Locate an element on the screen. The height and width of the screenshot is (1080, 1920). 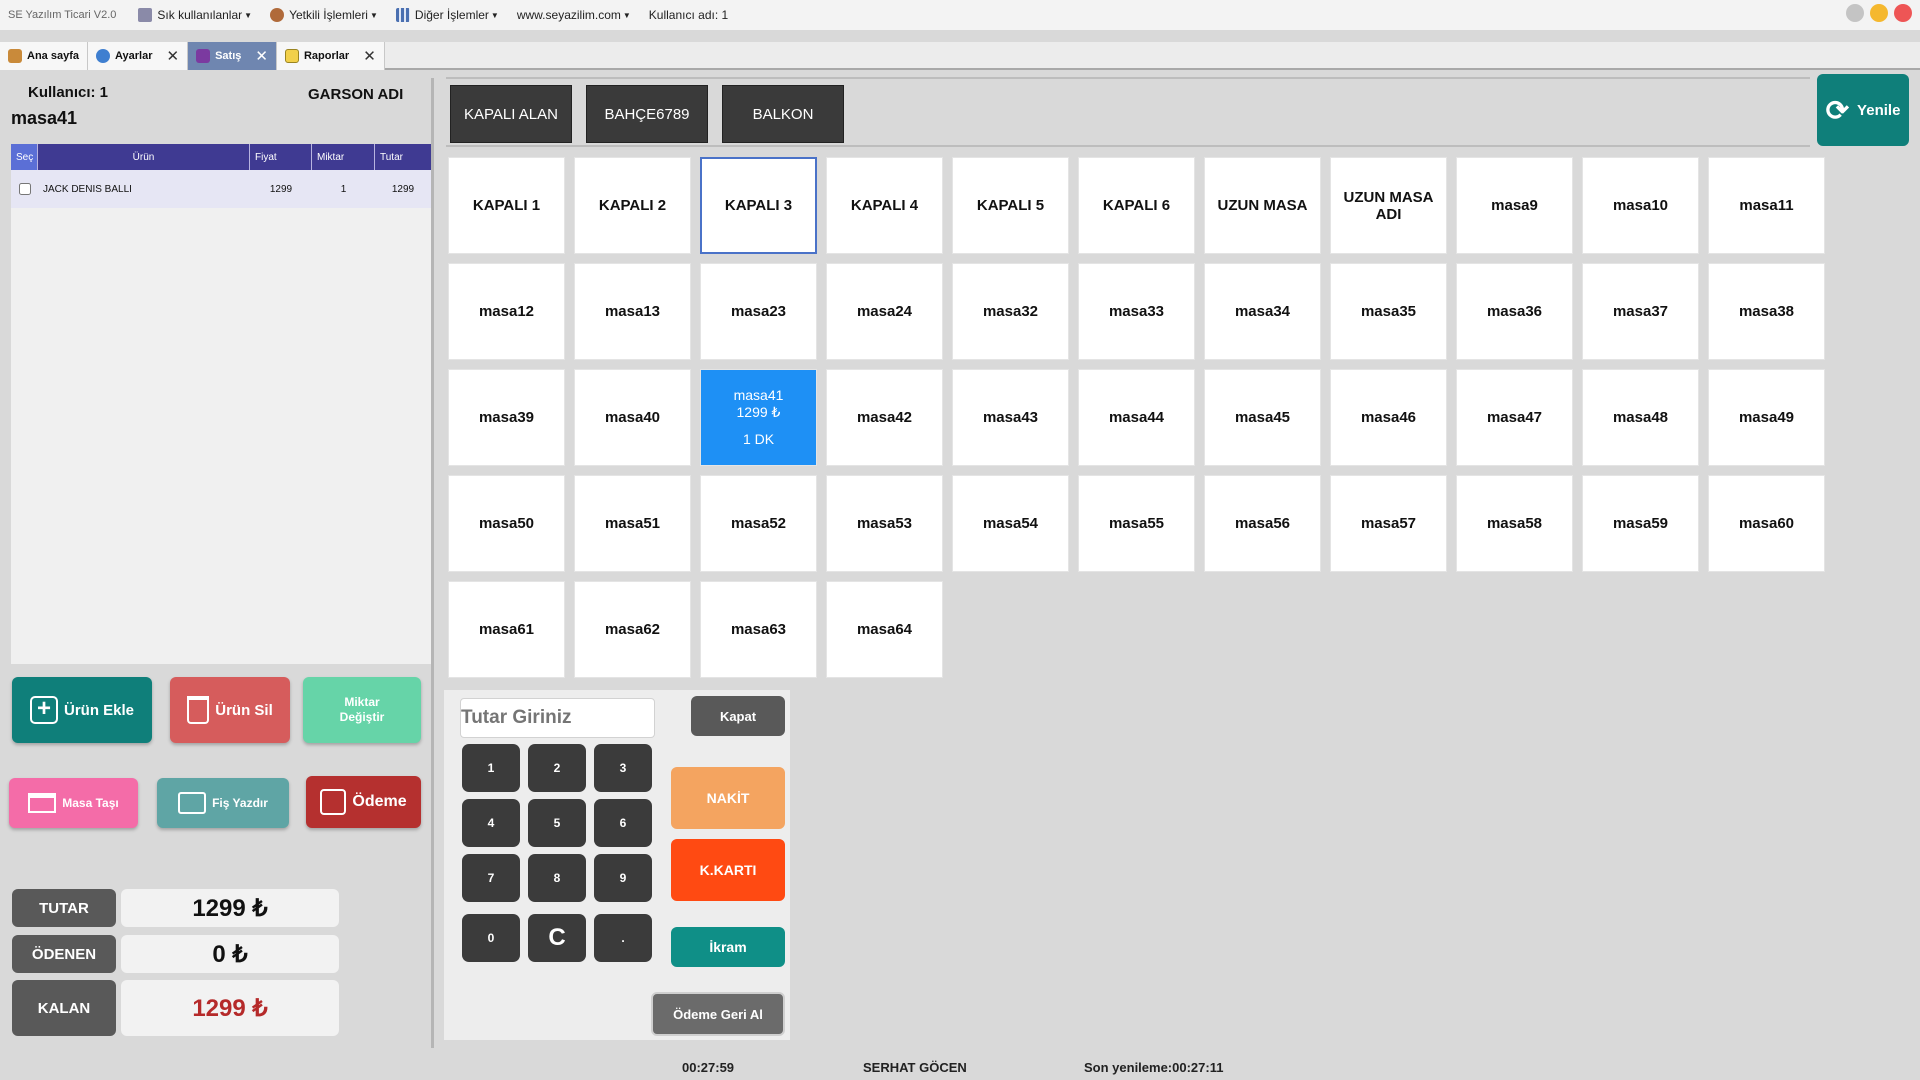
table-tile: masa61 is located at coordinates (506, 629).